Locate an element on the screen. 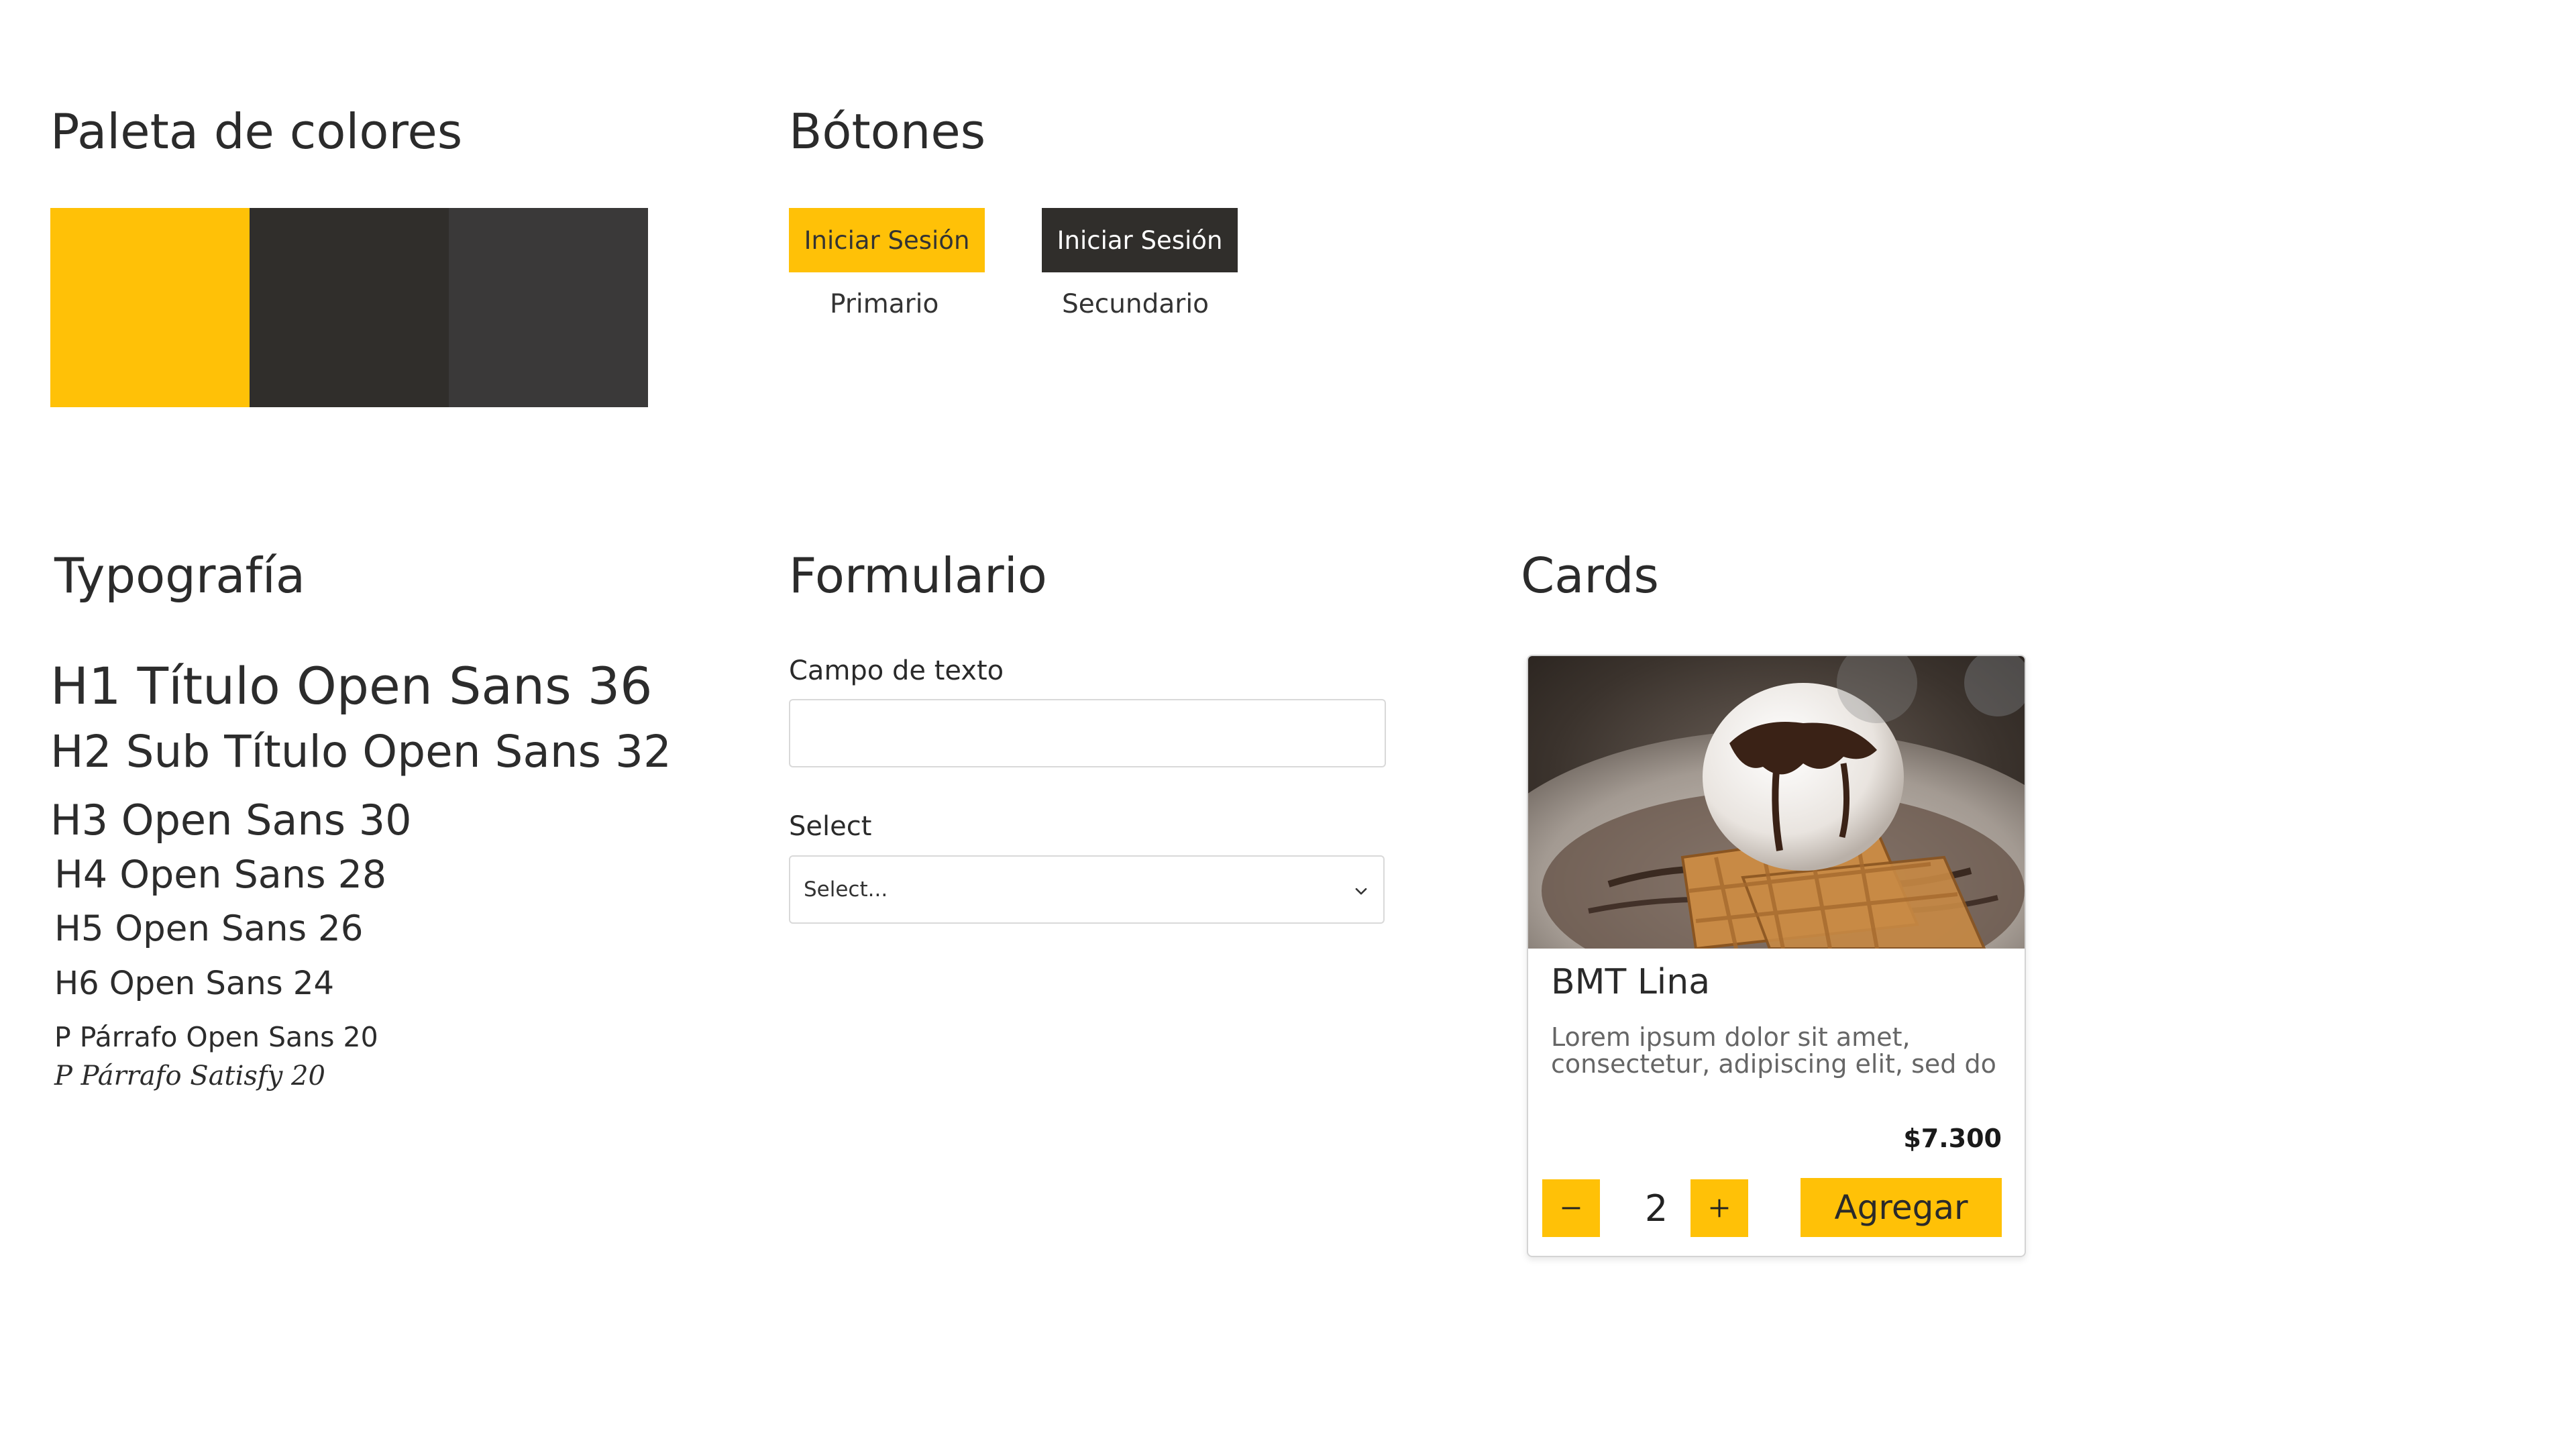 This screenshot has width=2576, height=1449. typo-h1-sample: H1 Título Open Sans 36 is located at coordinates (351, 686).